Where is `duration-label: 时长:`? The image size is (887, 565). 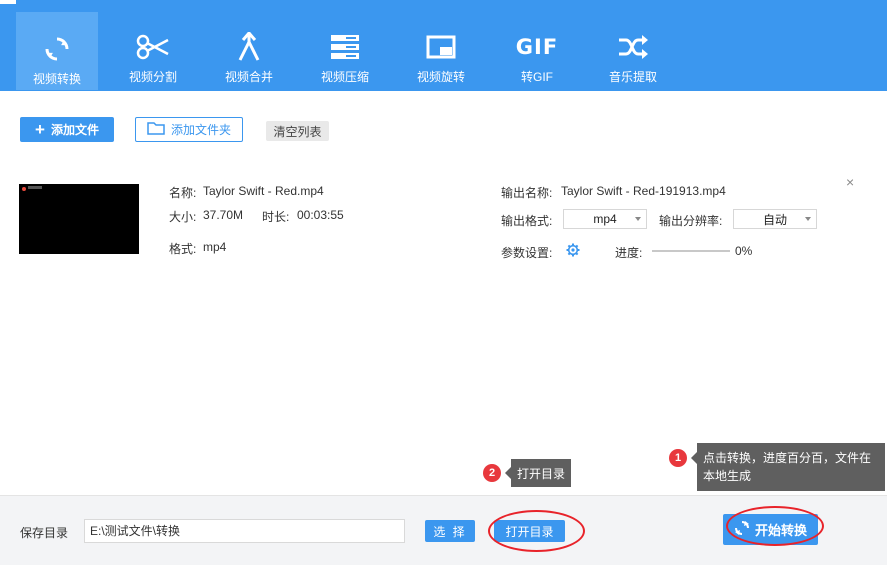
duration-label: 时长: is located at coordinates (276, 217).